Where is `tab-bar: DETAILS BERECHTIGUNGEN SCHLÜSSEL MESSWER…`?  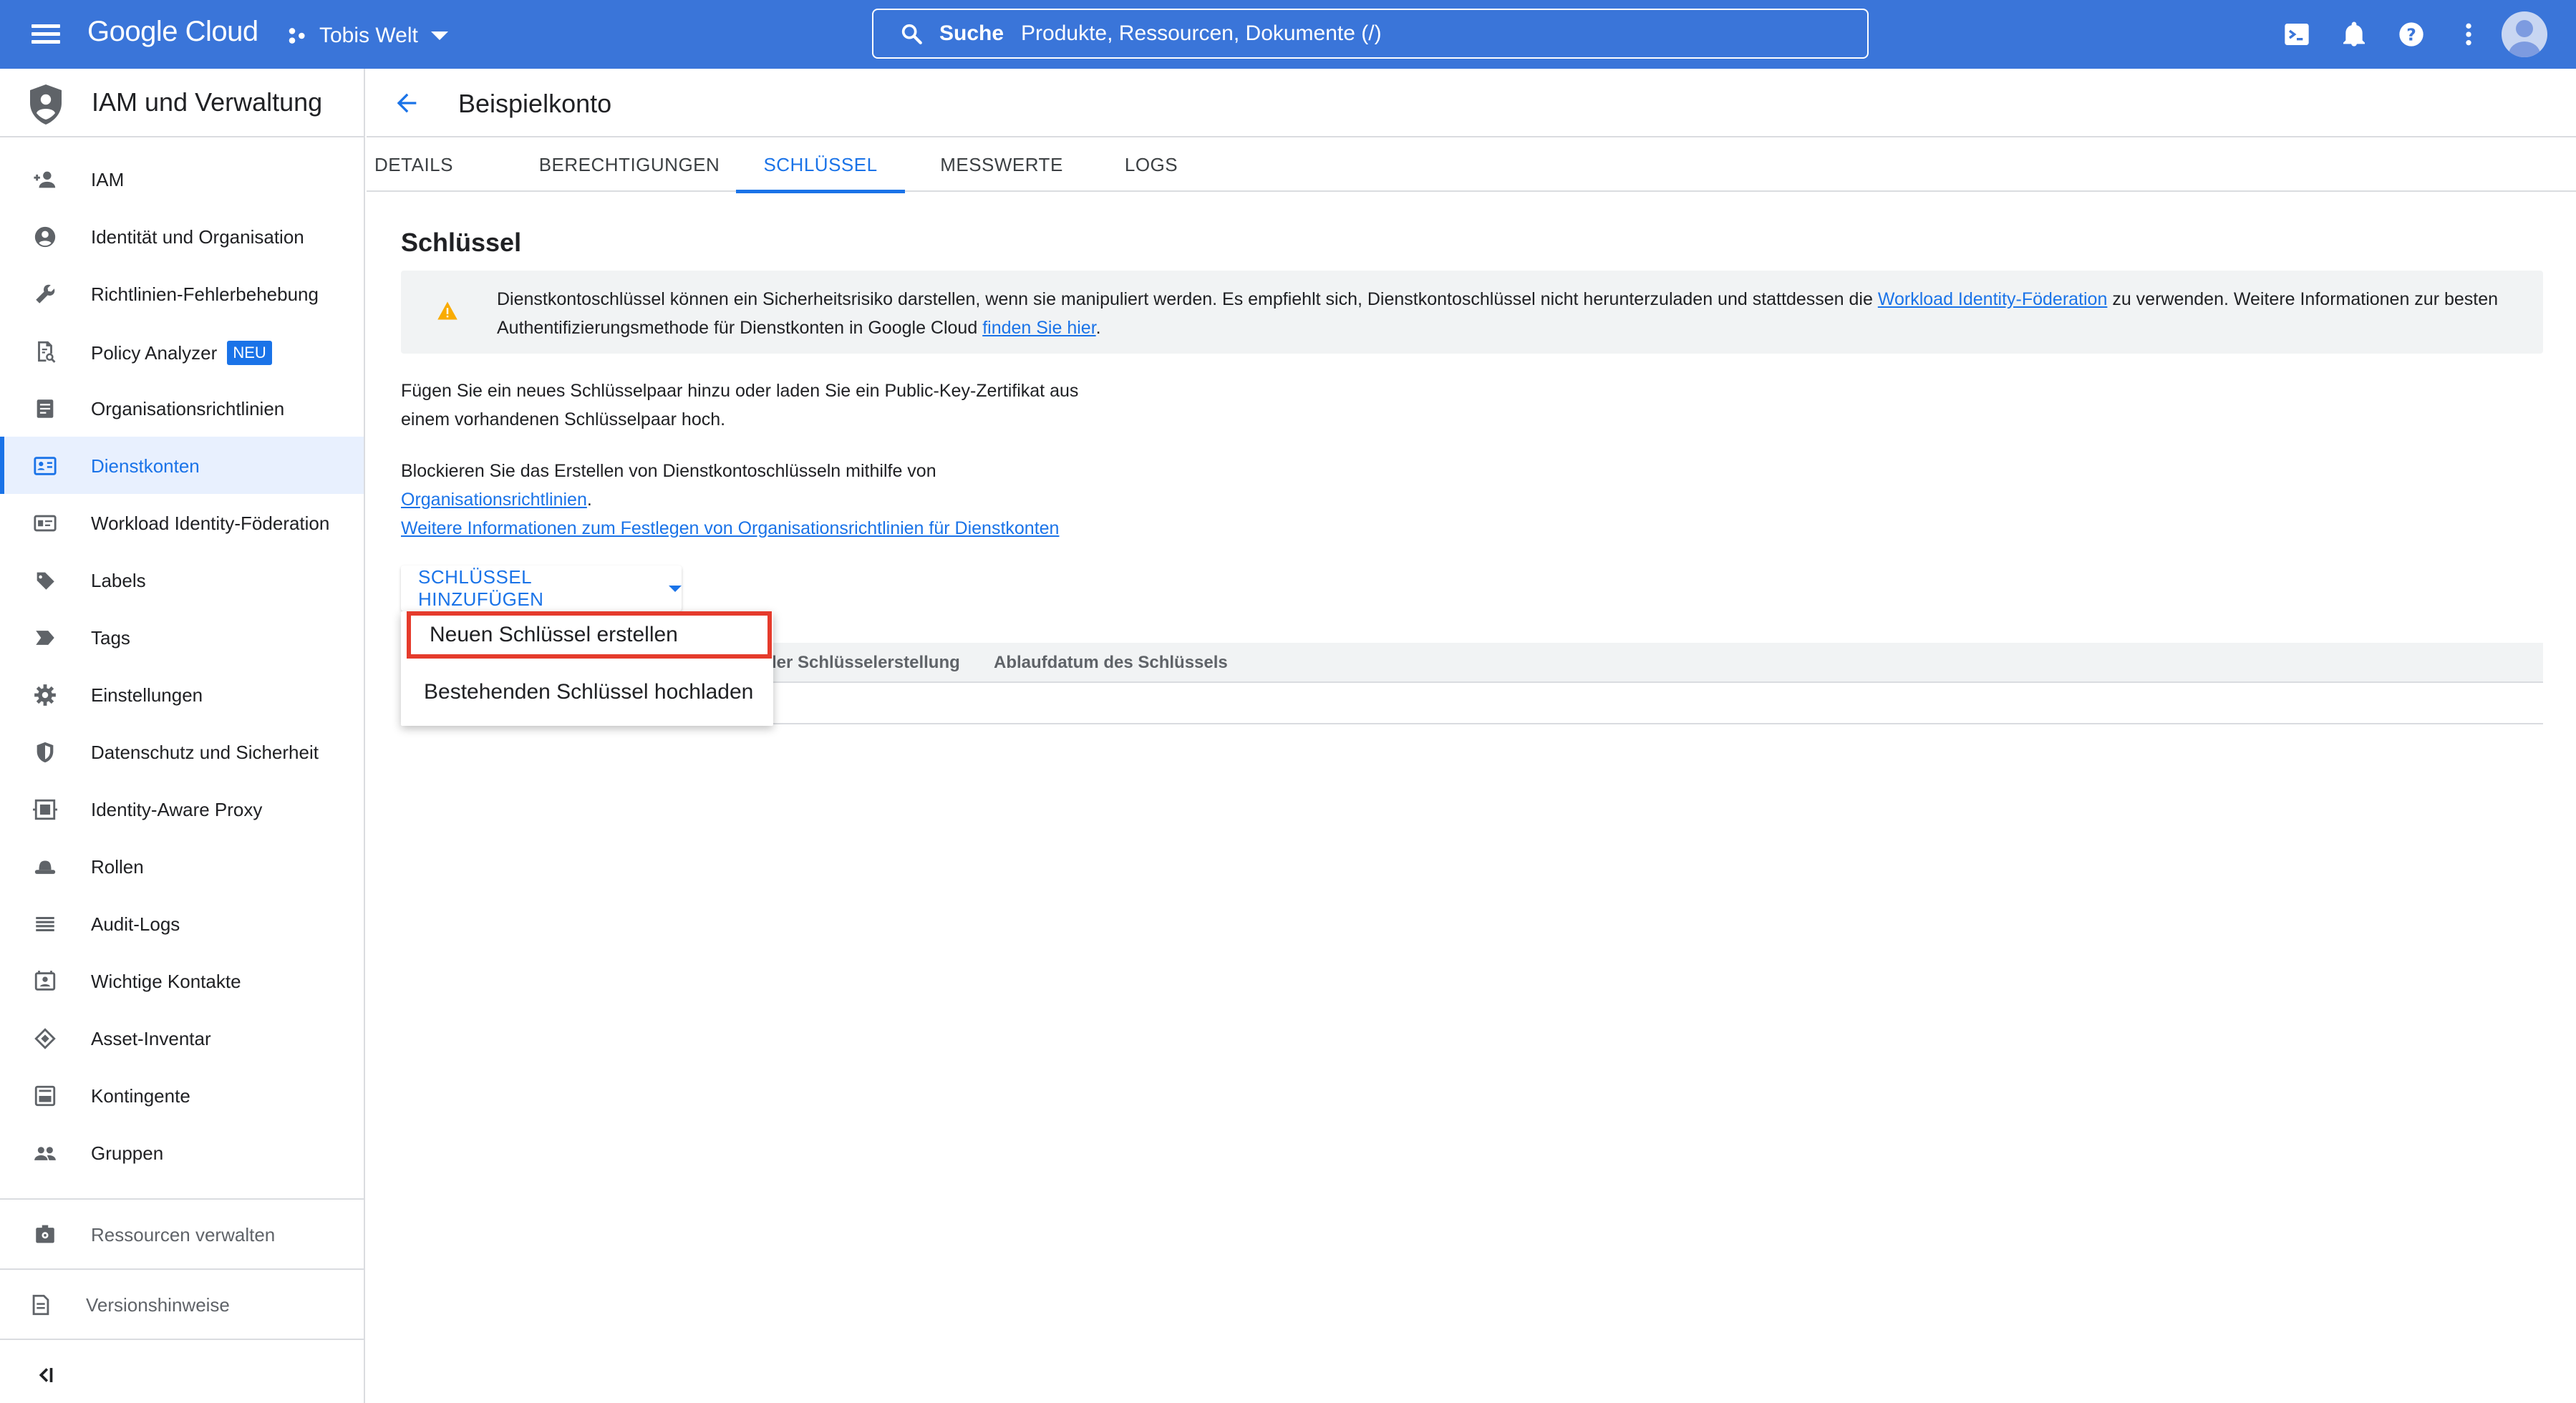
tab-bar: DETAILS BERECHTIGUNGEN SCHLÜSSEL MESSWER… is located at coordinates (1472, 165).